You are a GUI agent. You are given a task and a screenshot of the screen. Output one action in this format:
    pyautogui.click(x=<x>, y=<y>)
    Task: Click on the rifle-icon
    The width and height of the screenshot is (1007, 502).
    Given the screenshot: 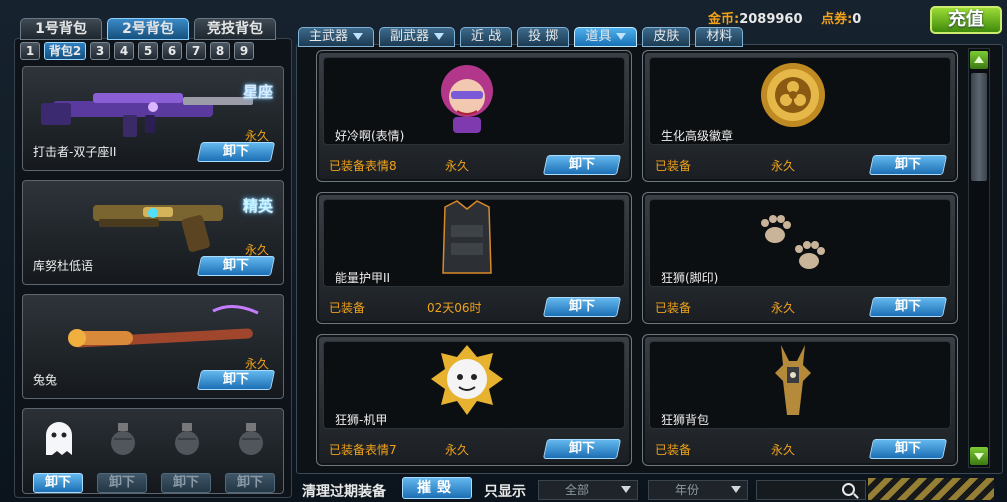 What is the action you would take?
    pyautogui.click(x=147, y=115)
    